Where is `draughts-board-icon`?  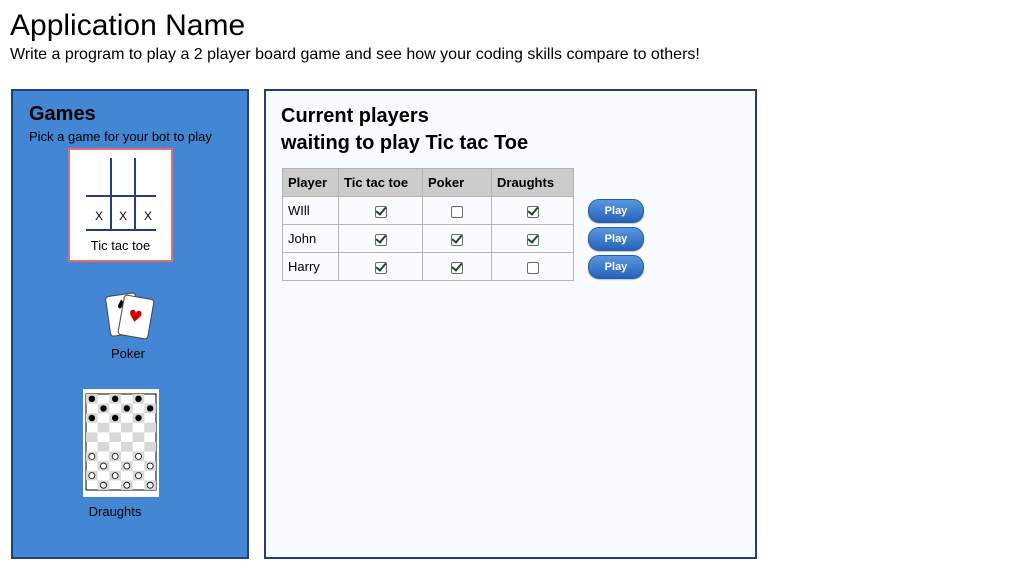
draughts-board-icon is located at coordinates (121, 443).